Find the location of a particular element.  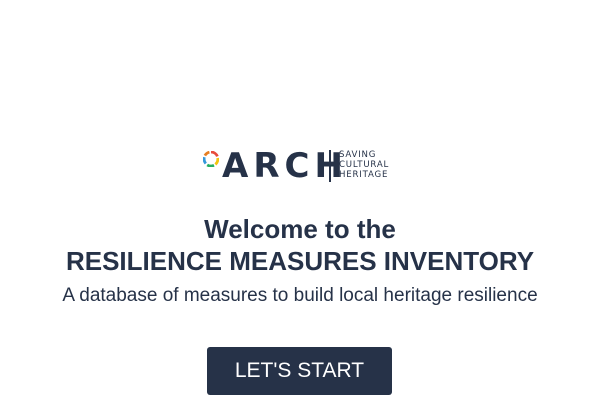

logo-tagline: SAVING CULTURAL HERITAGE is located at coordinates (364, 165).